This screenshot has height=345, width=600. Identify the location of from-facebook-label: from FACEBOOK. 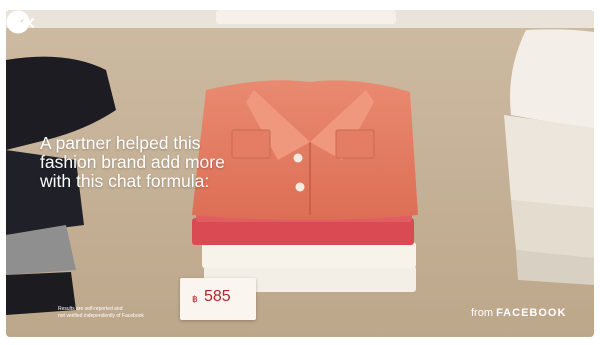
(518, 313).